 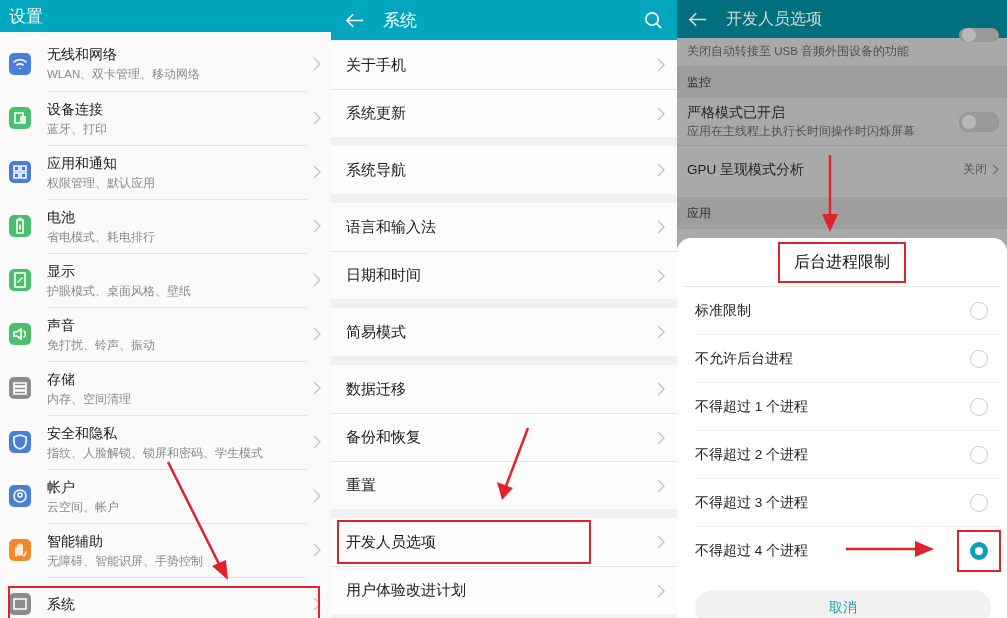 What do you see at coordinates (165, 334) in the screenshot?
I see `settings-item: 声音 免打扰、铃声、振动` at bounding box center [165, 334].